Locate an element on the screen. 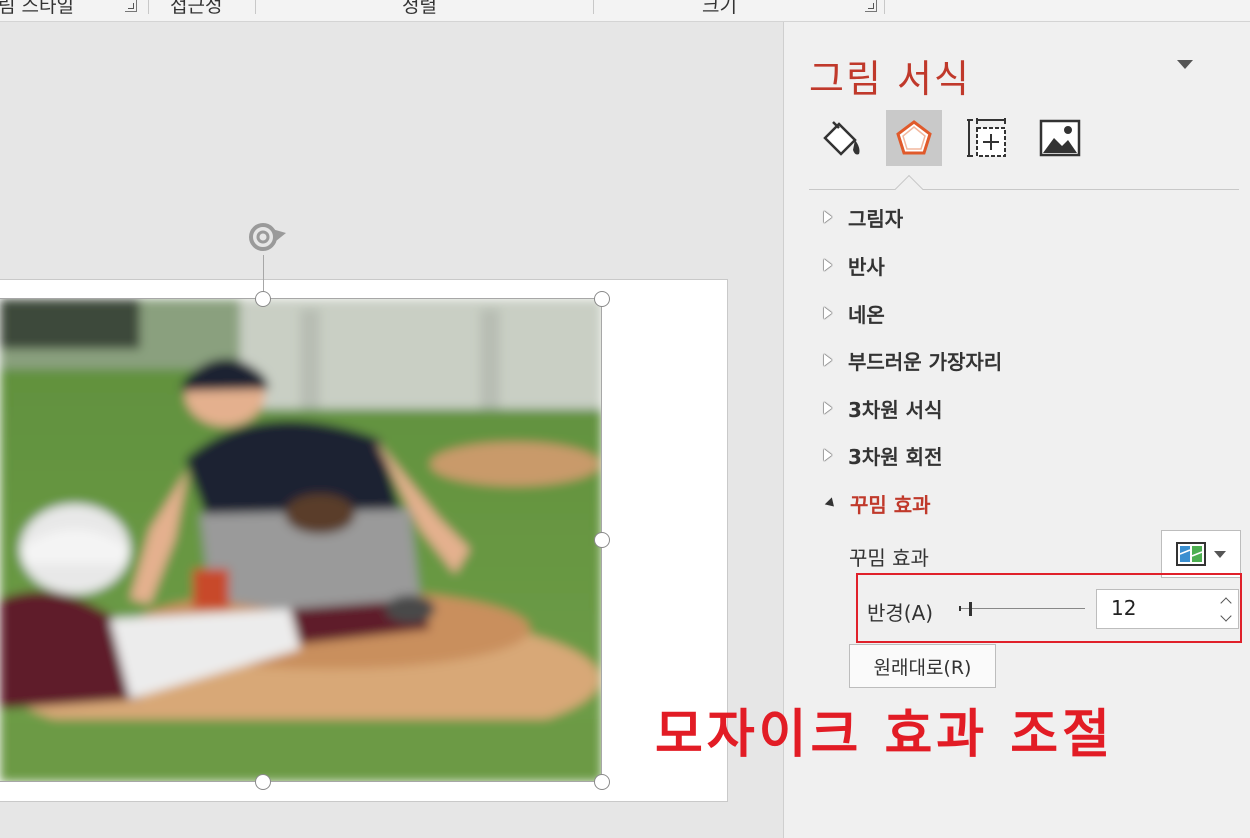 This screenshot has width=1250, height=838. section-label: 부드러운 가장자리 is located at coordinates (925, 361).